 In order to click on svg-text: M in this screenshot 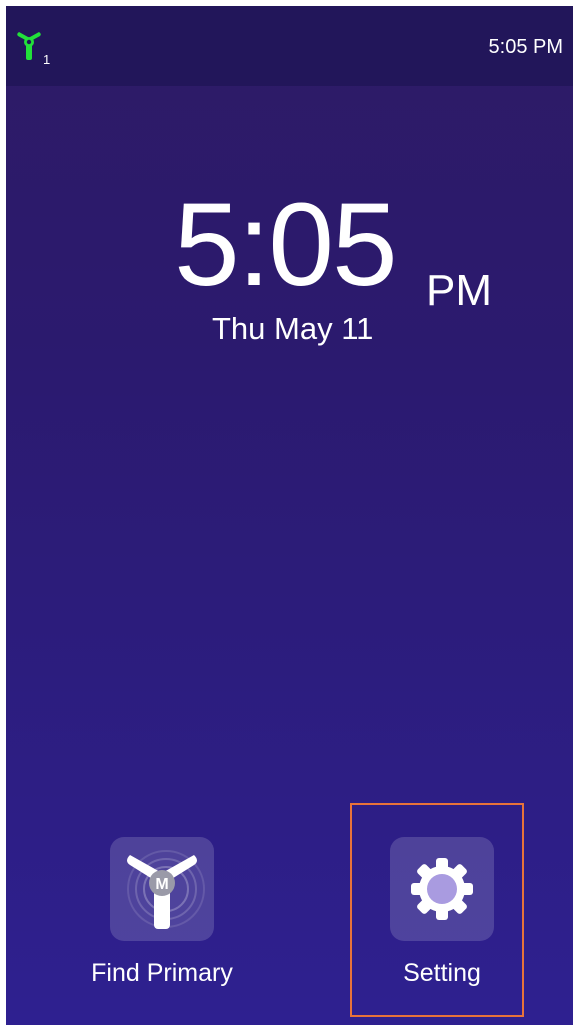, I will do `click(161, 884)`.